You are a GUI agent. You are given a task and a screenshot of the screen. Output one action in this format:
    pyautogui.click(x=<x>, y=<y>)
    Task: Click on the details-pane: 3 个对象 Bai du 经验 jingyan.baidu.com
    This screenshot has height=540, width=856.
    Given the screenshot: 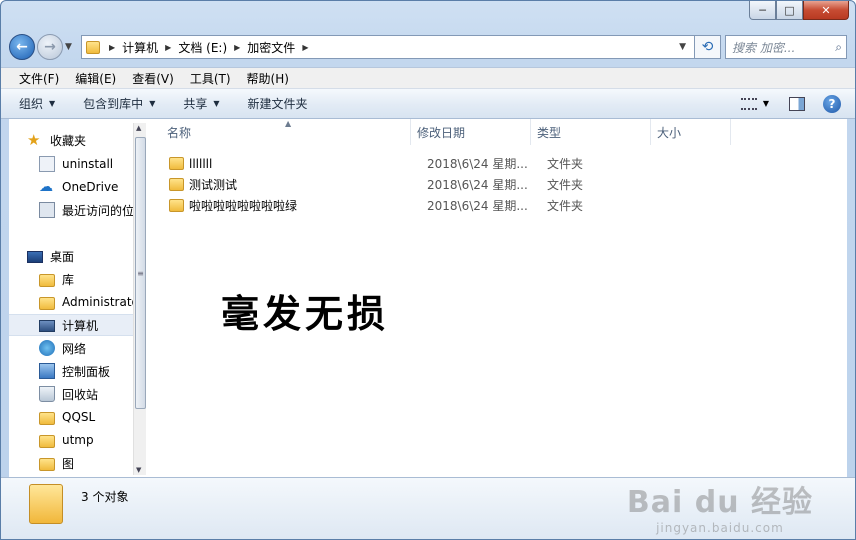 What is the action you would take?
    pyautogui.click(x=428, y=508)
    